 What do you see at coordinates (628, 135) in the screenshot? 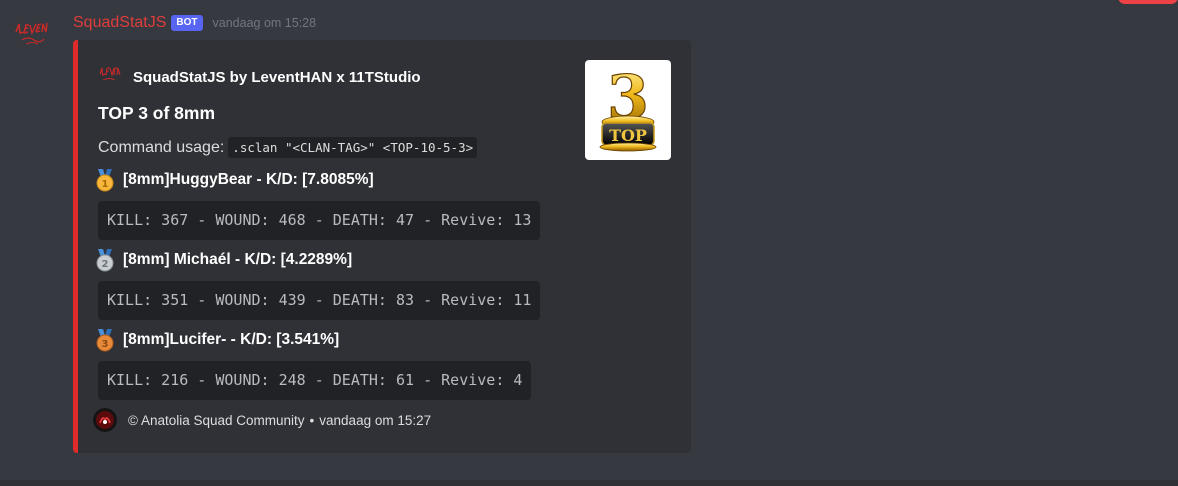
I see `trophy-label: TOP` at bounding box center [628, 135].